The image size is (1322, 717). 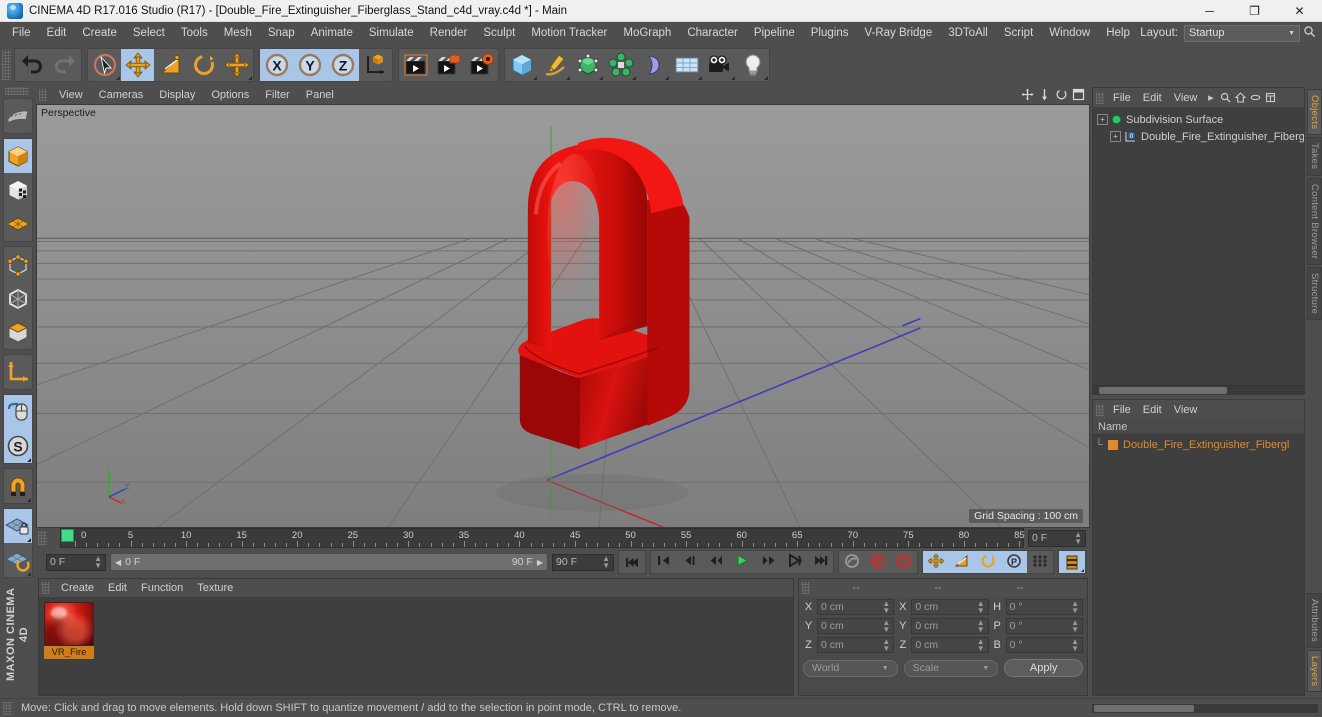 I want to click on maximize-button: ❐, so click(x=1254, y=11).